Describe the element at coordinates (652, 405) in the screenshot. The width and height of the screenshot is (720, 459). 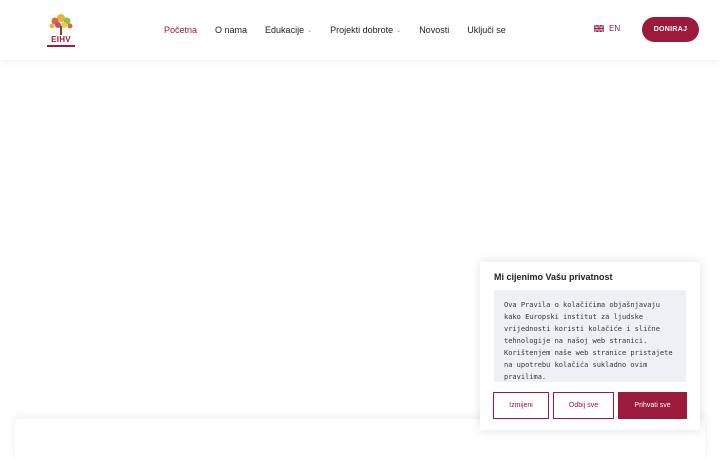
I see `accept-all-button: Prihvati sve` at that location.